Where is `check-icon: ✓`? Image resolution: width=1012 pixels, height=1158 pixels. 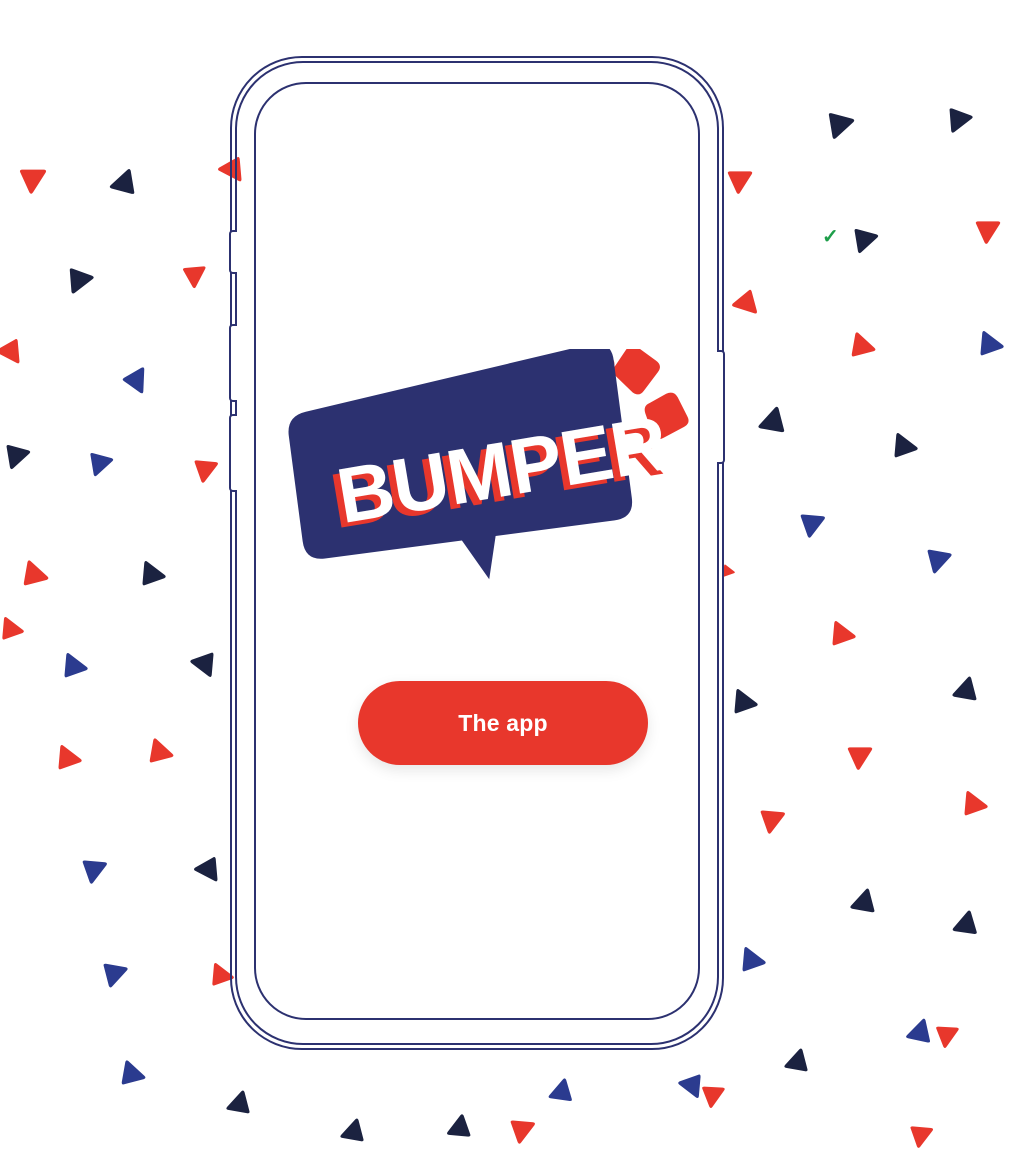
check-icon: ✓ is located at coordinates (830, 237).